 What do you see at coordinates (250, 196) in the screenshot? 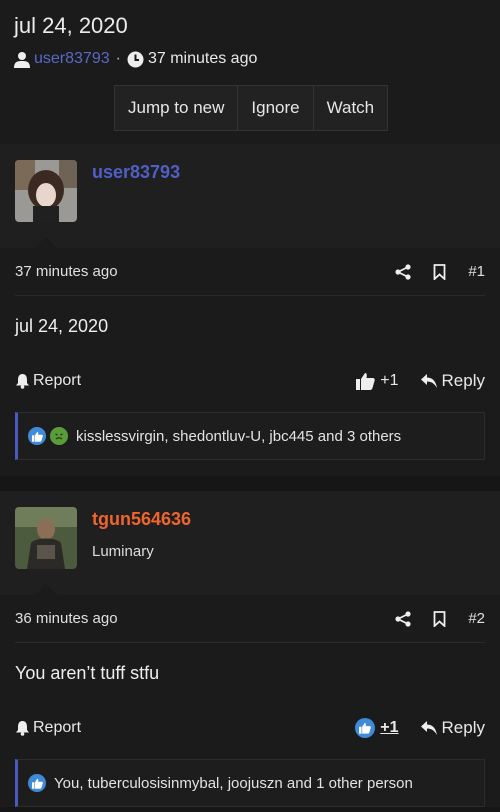
I see `post-user-block: user83793` at bounding box center [250, 196].